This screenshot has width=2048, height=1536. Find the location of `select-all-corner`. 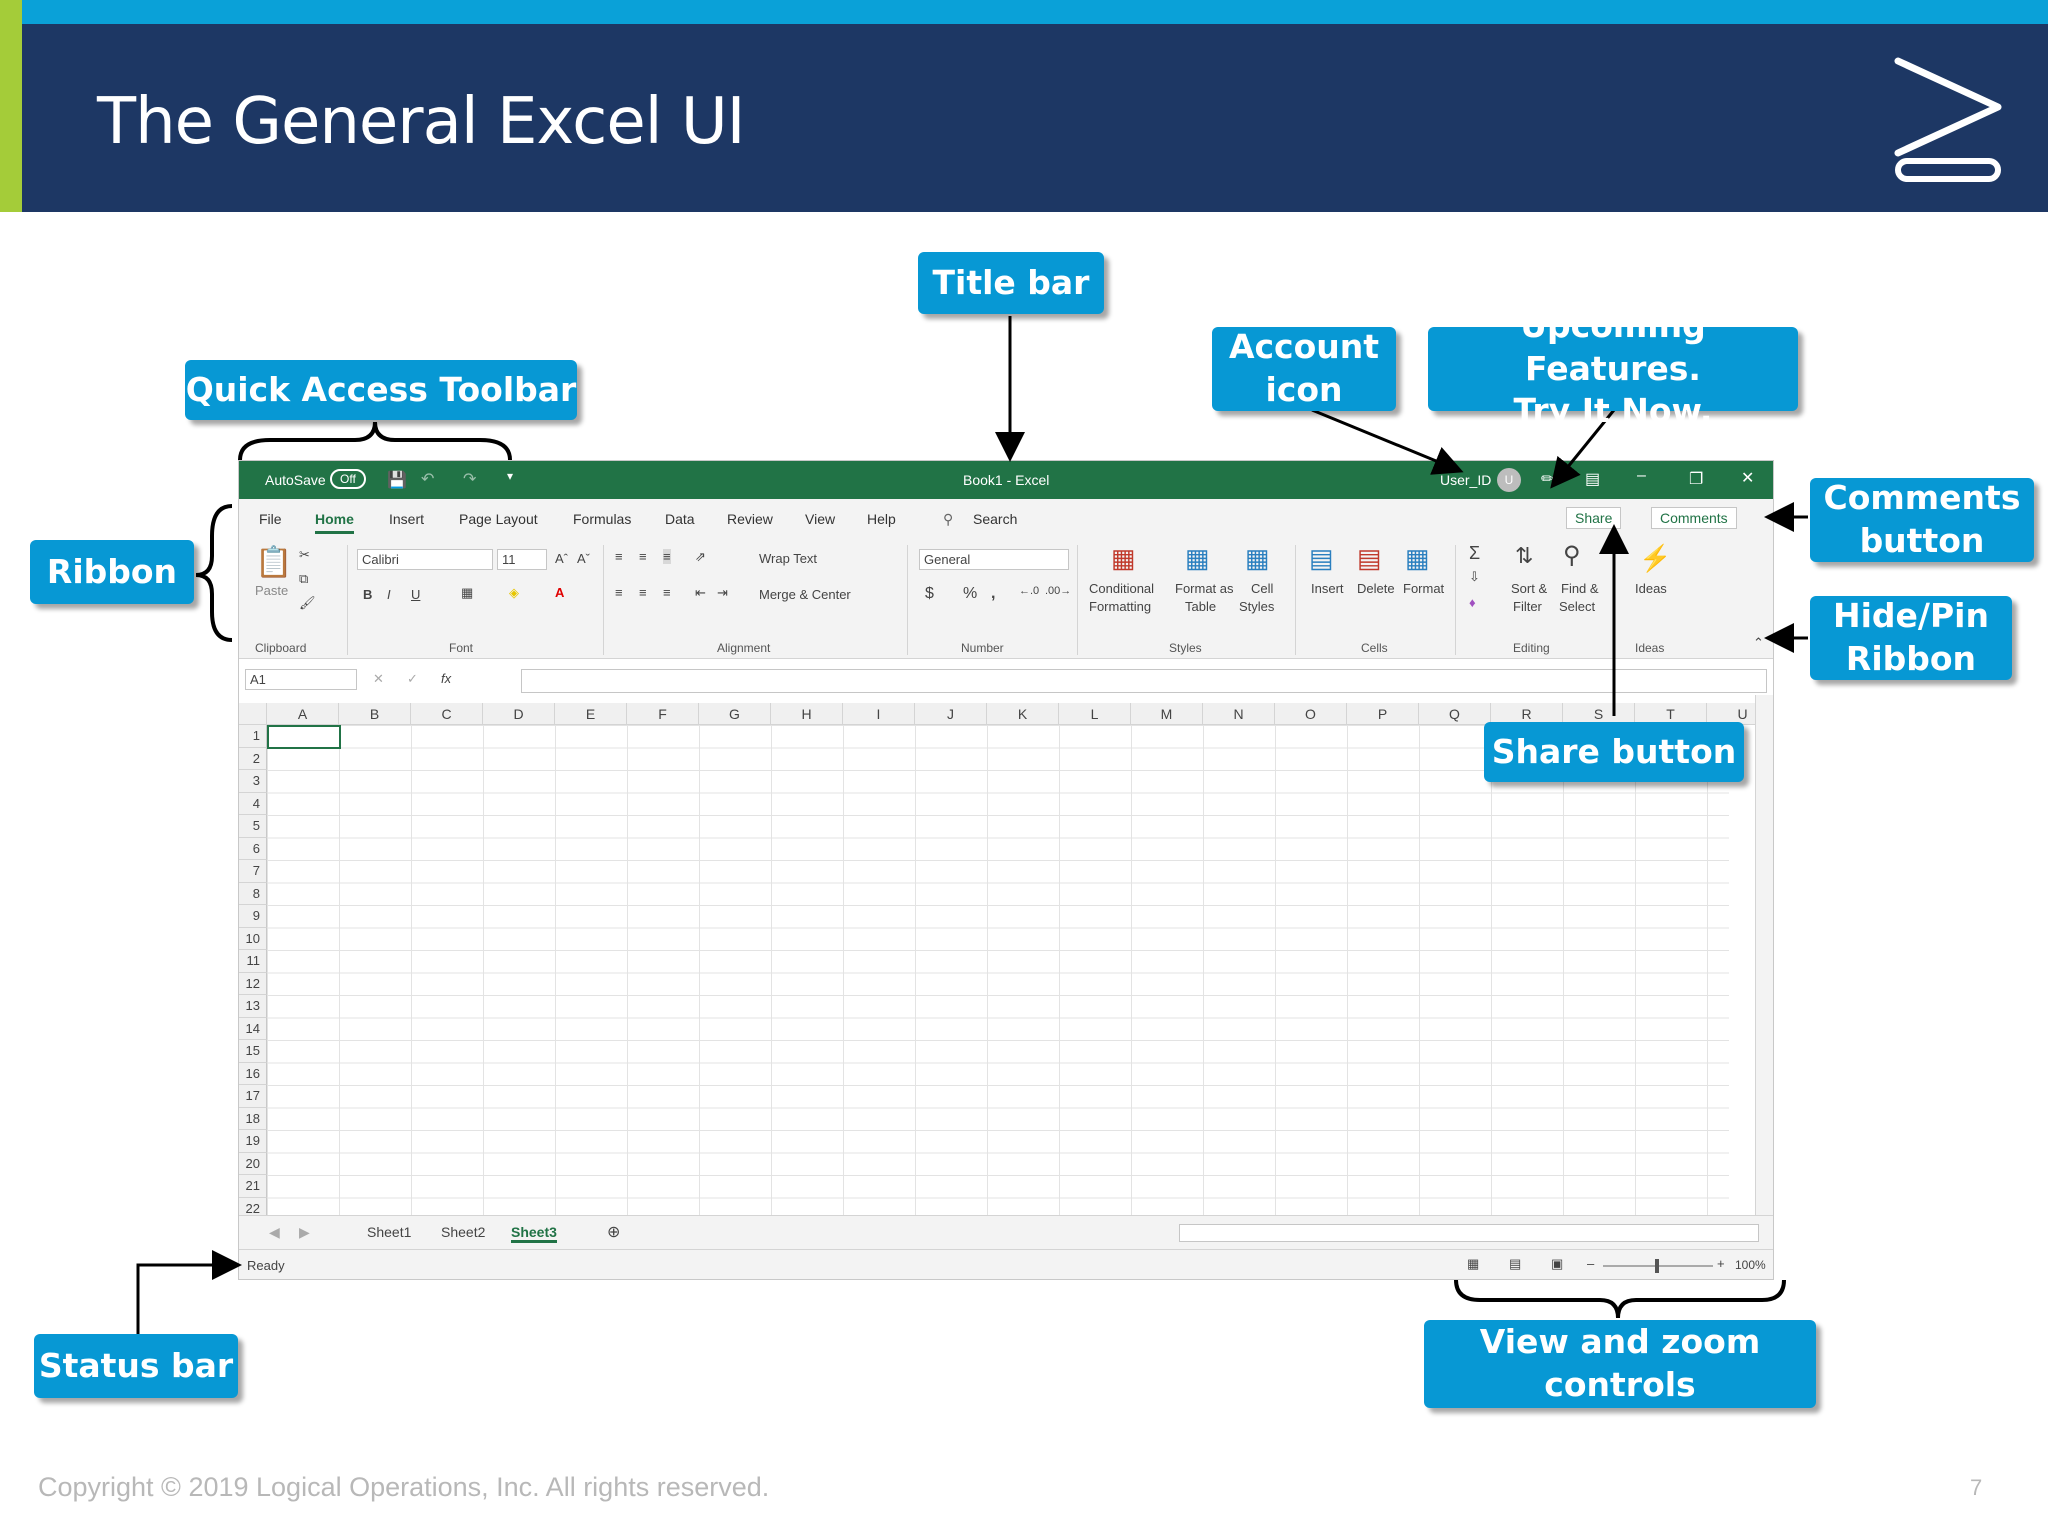

select-all-corner is located at coordinates (253, 714).